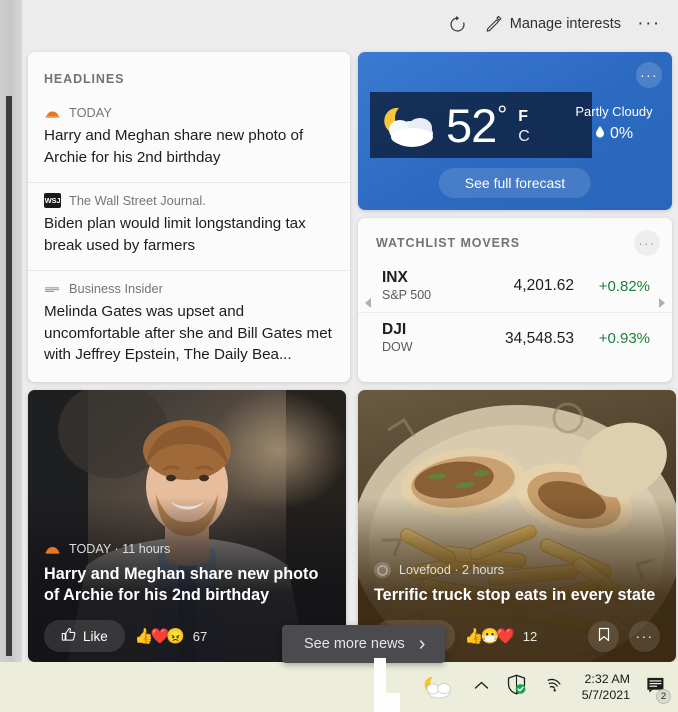  What do you see at coordinates (494, 24) in the screenshot?
I see `pencil-icon` at bounding box center [494, 24].